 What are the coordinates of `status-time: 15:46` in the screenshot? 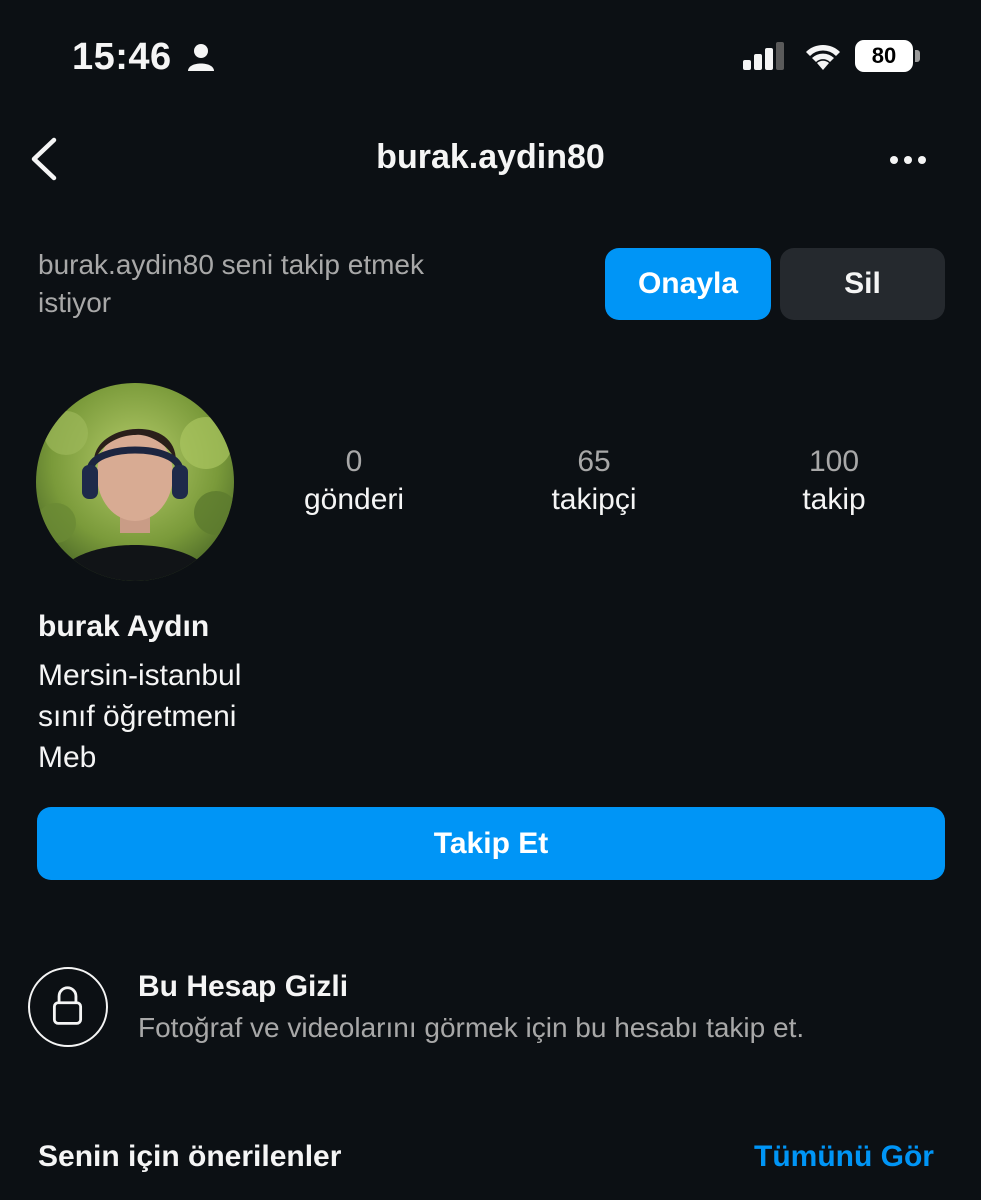 It's located at (122, 57).